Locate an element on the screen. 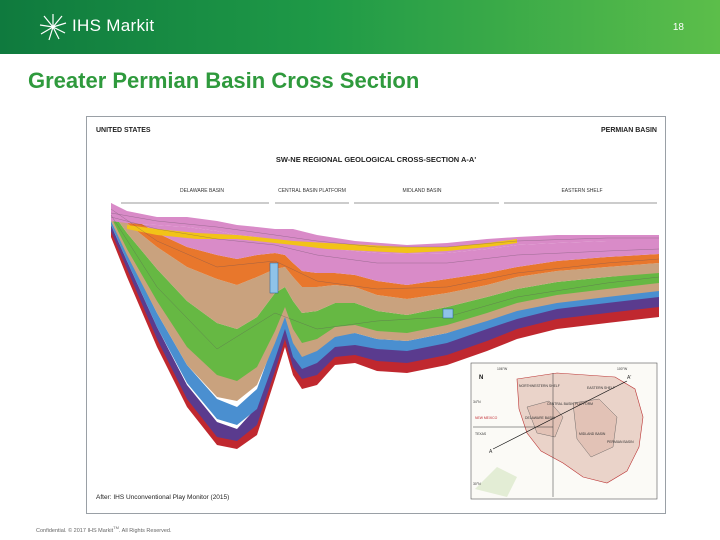 Image resolution: width=720 pixels, height=540 pixels. inset-coord: 106°W is located at coordinates (502, 369).